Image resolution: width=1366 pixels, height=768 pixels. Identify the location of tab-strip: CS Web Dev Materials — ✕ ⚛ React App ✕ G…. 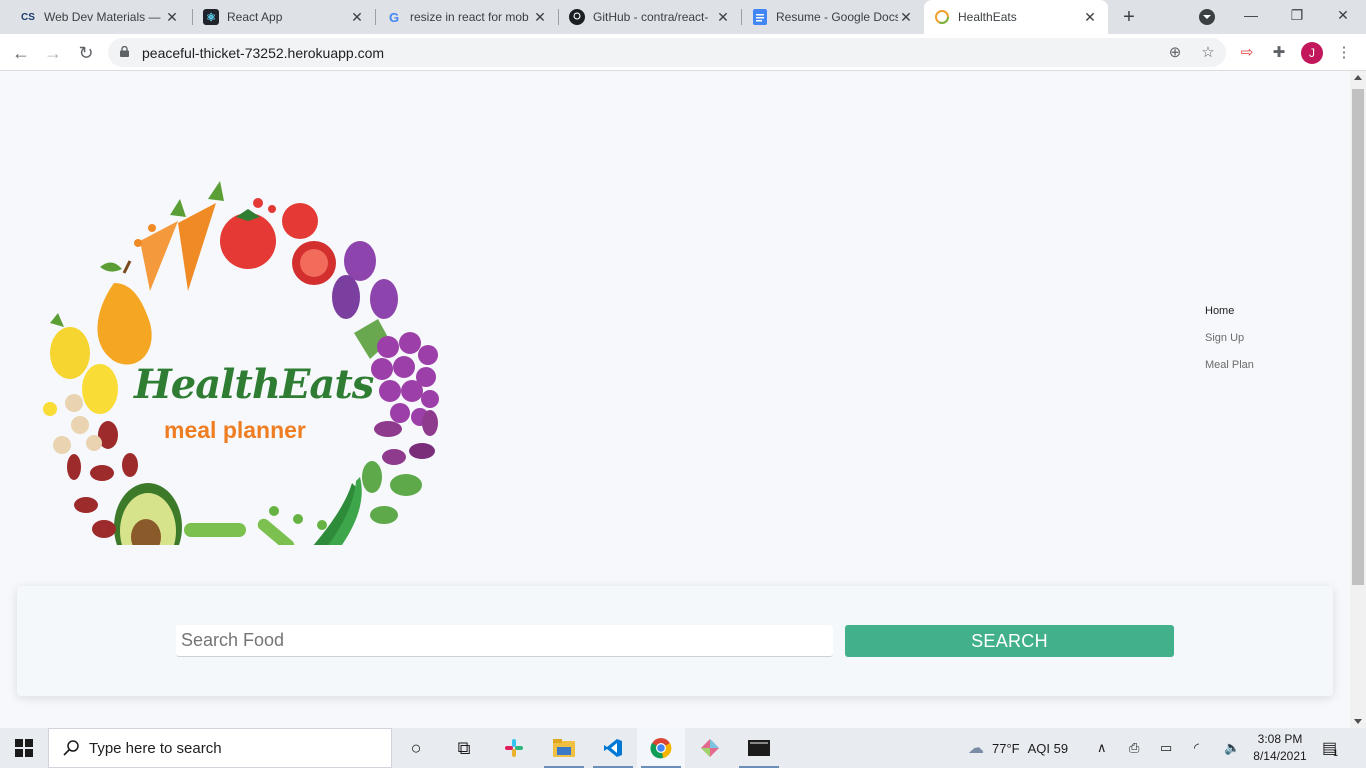
(683, 17).